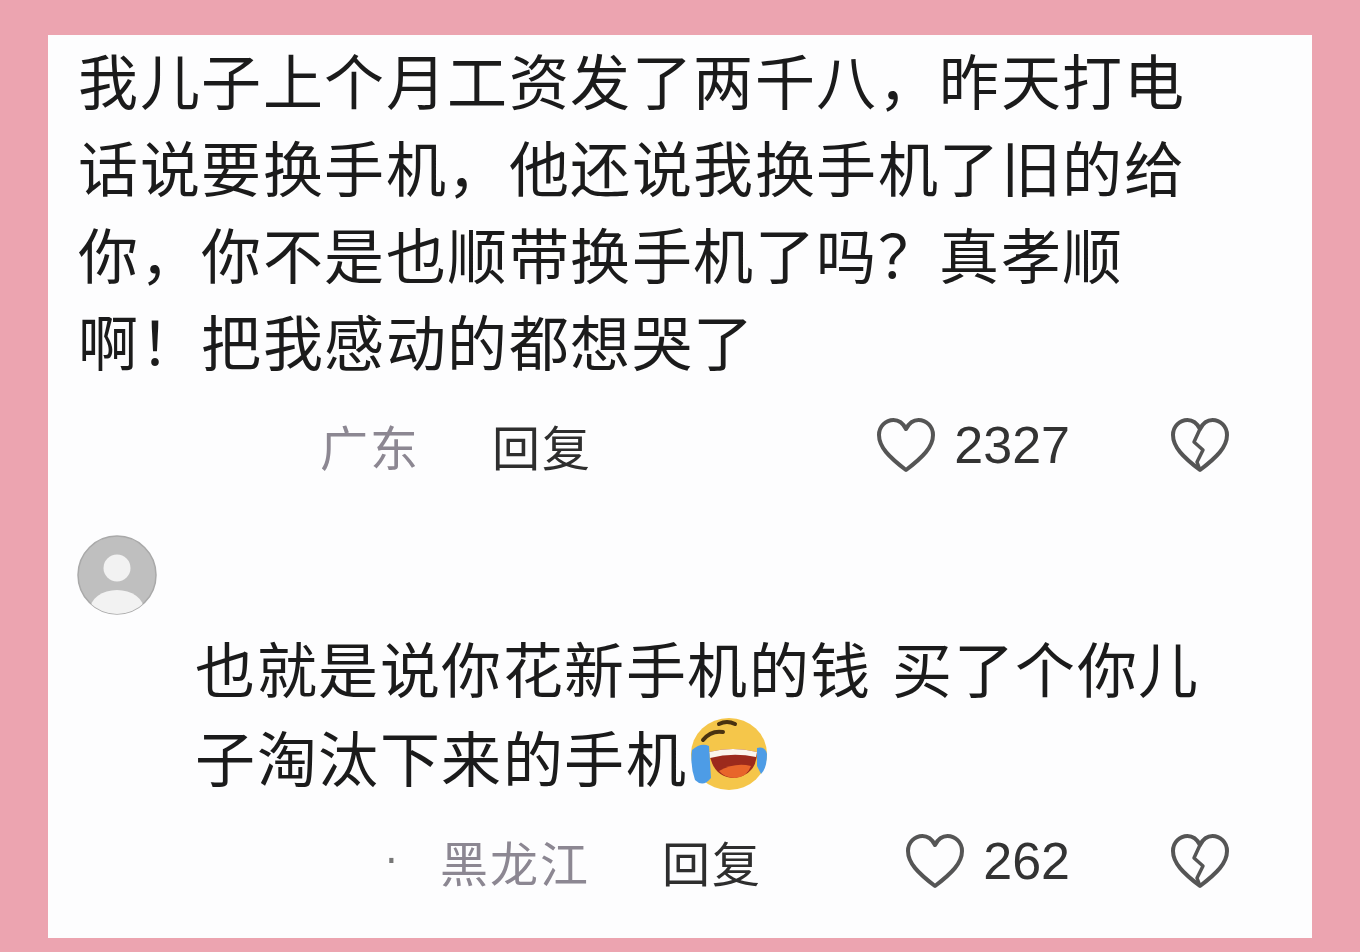 This screenshot has height=952, width=1360. Describe the element at coordinates (697, 716) in the screenshot. I see `comment-text: 也就是说你花新手机的钱 买了个你儿子淘汰下来的手机` at that location.